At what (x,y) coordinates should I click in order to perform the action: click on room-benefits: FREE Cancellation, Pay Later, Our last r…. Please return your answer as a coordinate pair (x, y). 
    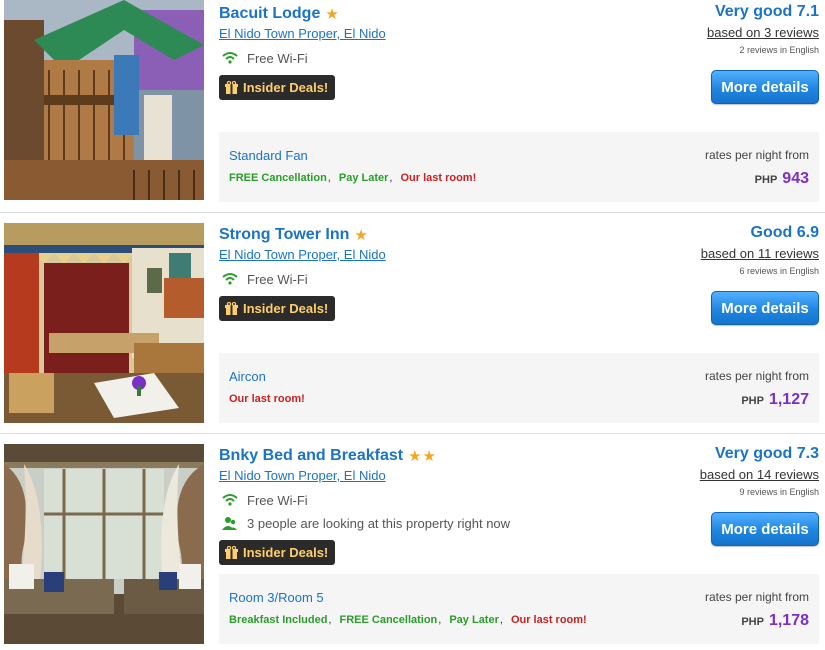
    Looking at the image, I should click on (353, 178).